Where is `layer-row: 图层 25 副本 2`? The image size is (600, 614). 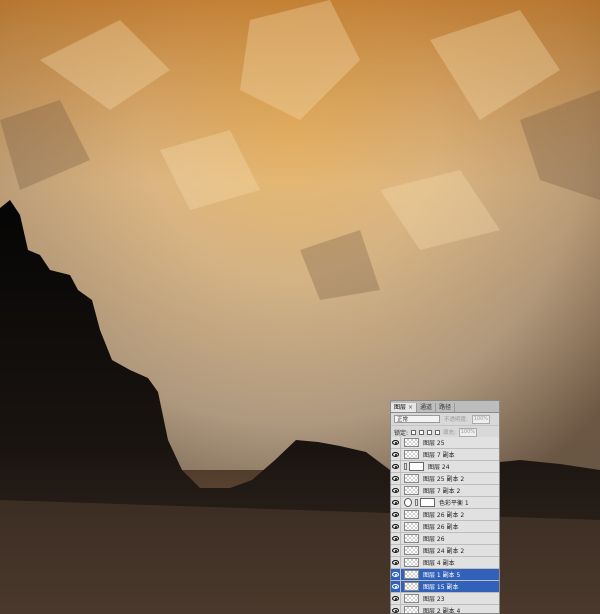
layer-row: 图层 25 副本 2 is located at coordinates (445, 479).